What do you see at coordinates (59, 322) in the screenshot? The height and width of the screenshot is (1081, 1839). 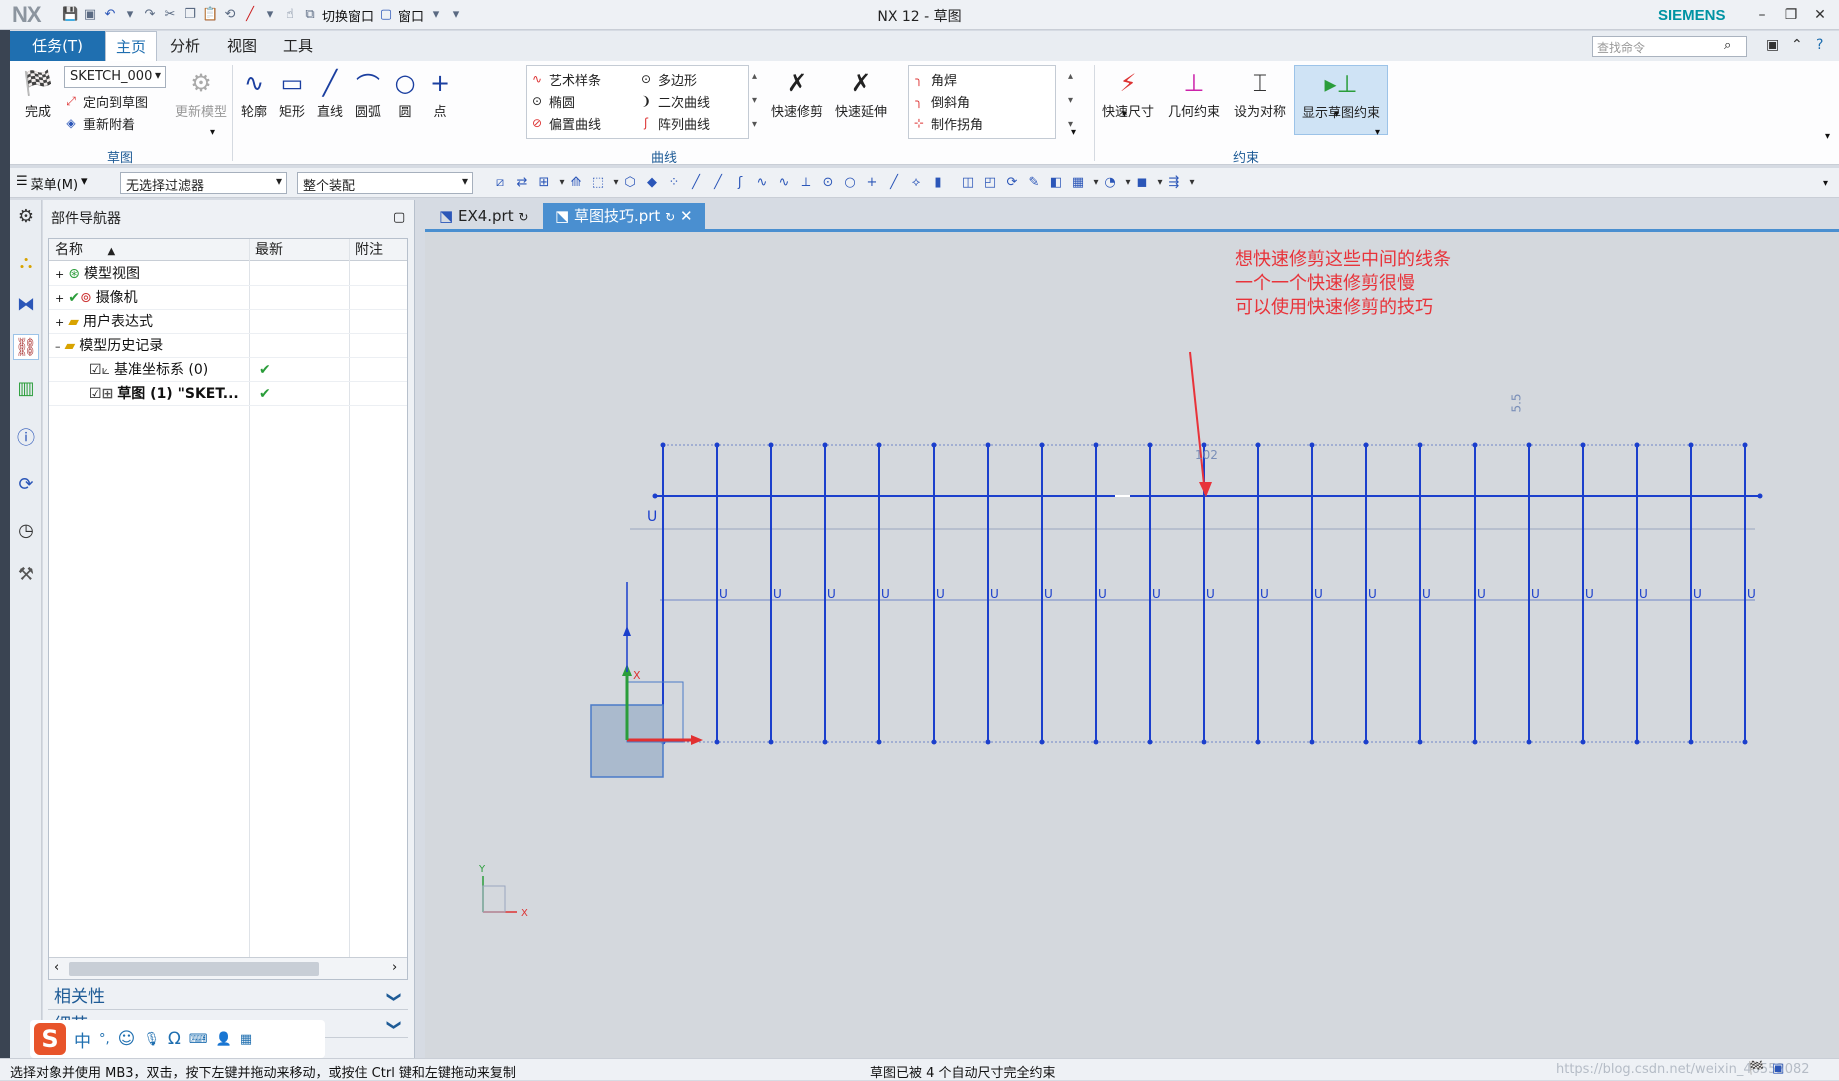 I see `expand-icon: +` at bounding box center [59, 322].